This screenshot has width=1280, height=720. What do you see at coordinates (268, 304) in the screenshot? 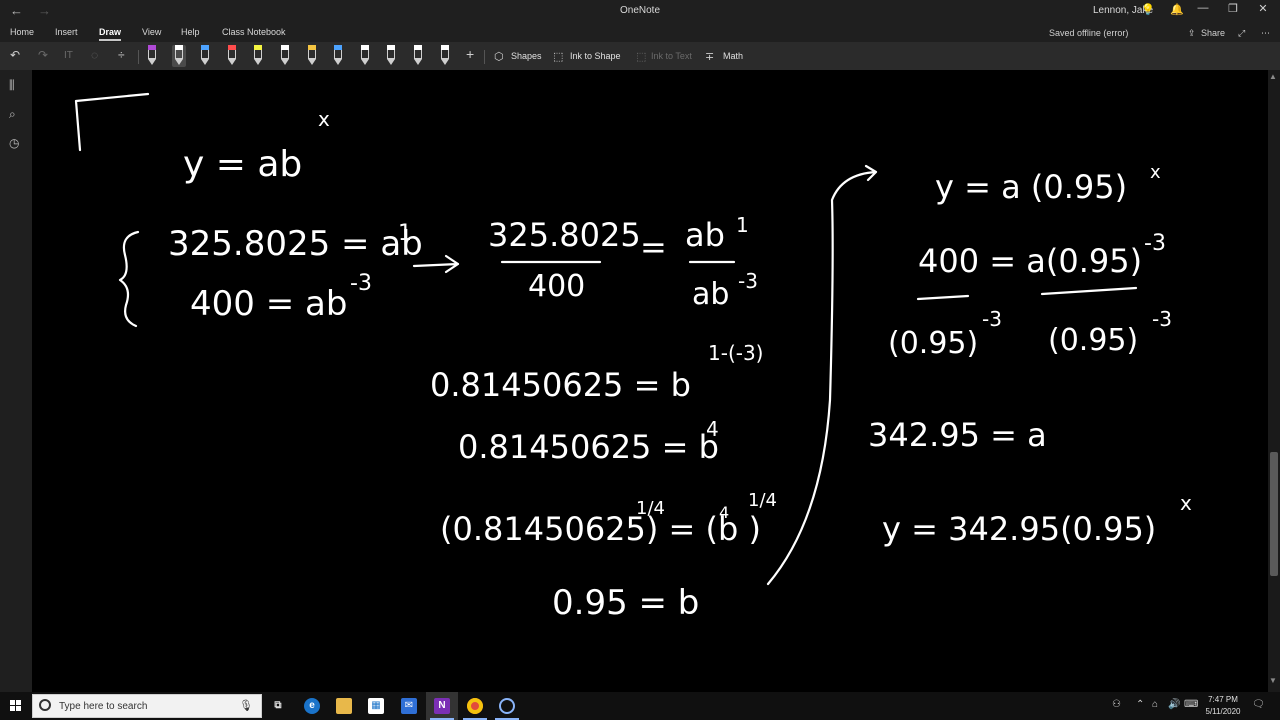
I see `svg-text: 400 = ab` at bounding box center [268, 304].